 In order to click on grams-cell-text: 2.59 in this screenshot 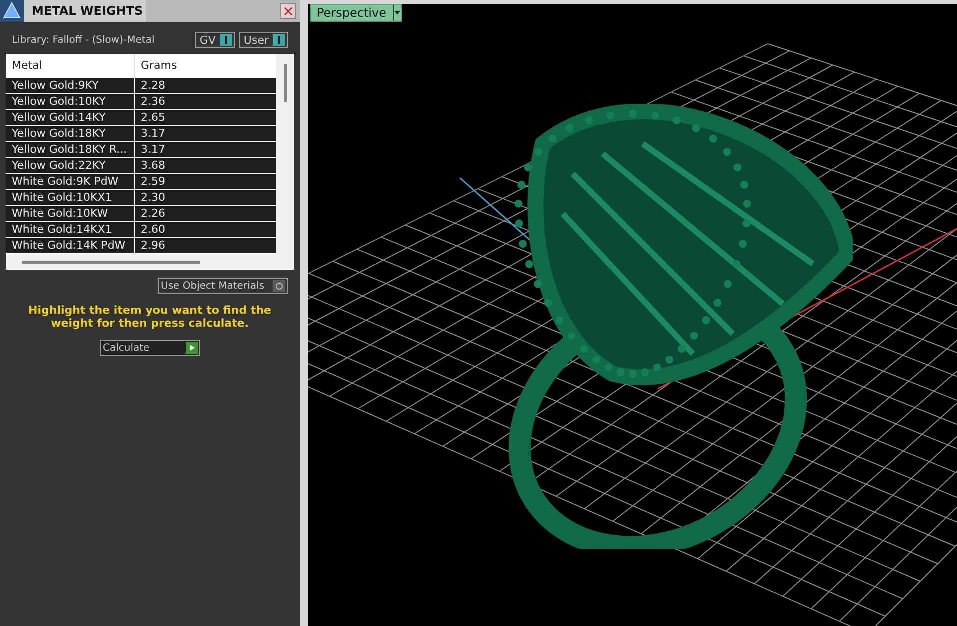, I will do `click(153, 181)`.